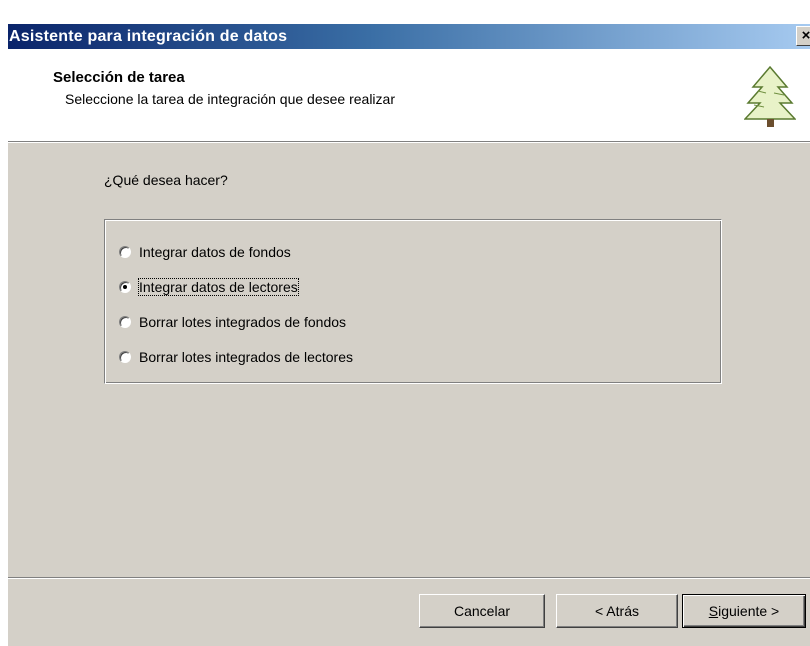 This screenshot has height=646, width=810. I want to click on window-title: Asistente para integración de datos, so click(148, 36).